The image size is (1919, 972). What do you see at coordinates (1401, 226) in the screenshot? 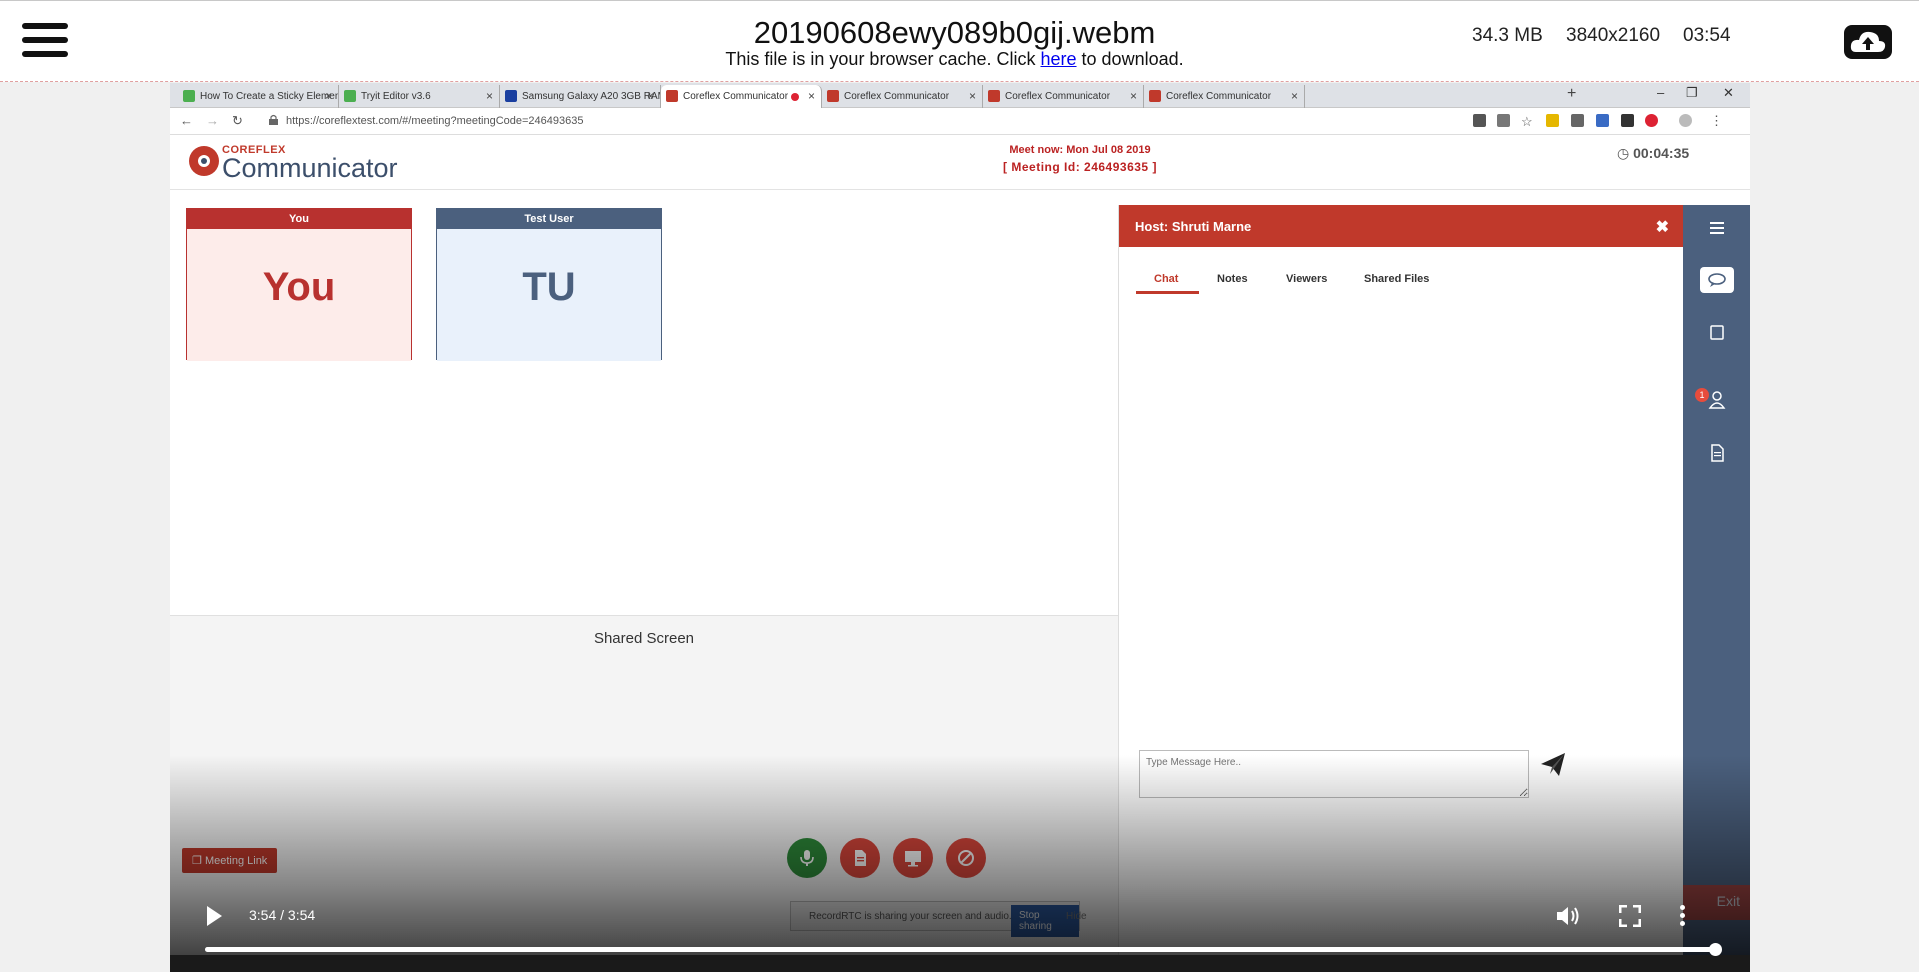
I see `panel-header: Host: Shruti Marne ✖` at bounding box center [1401, 226].